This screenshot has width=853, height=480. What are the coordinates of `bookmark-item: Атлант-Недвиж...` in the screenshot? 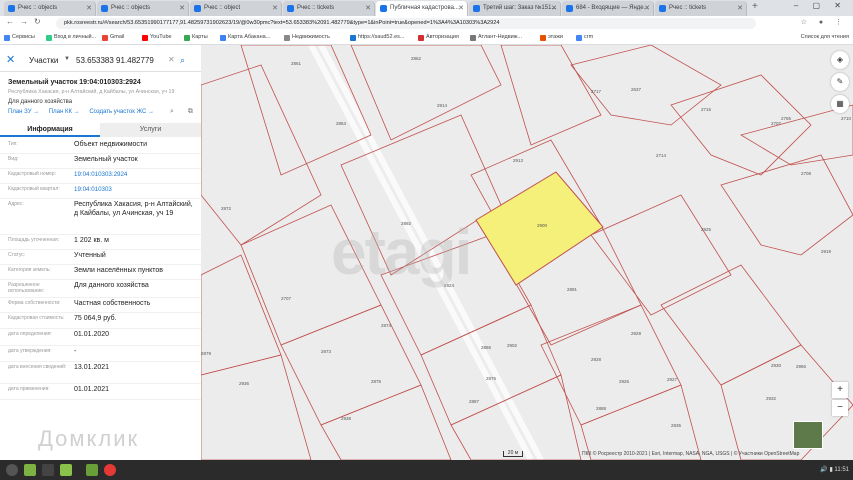 It's located at (496, 37).